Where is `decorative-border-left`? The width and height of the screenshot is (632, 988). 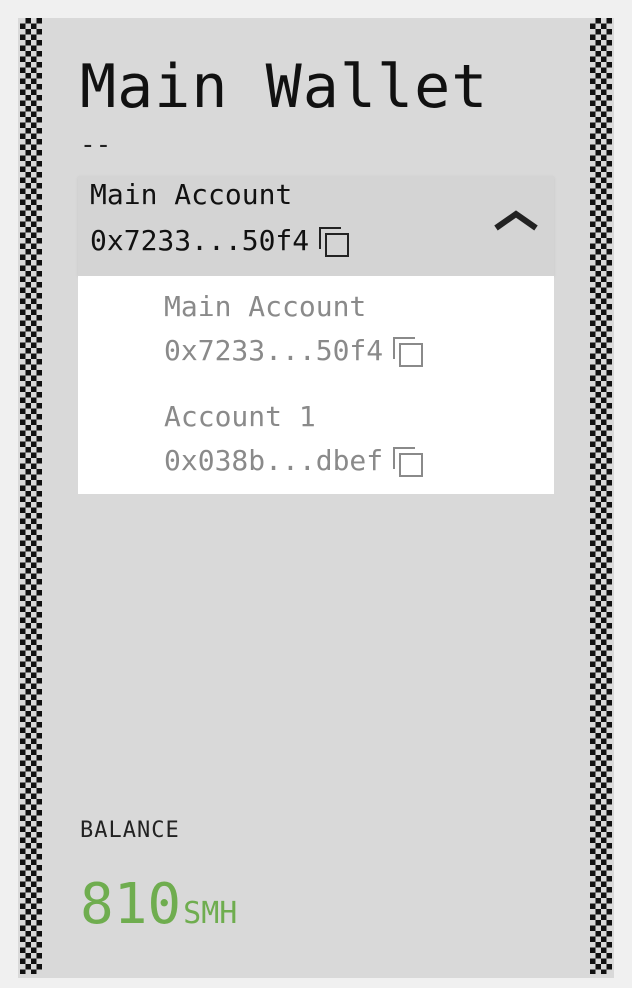 decorative-border-left is located at coordinates (31, 496).